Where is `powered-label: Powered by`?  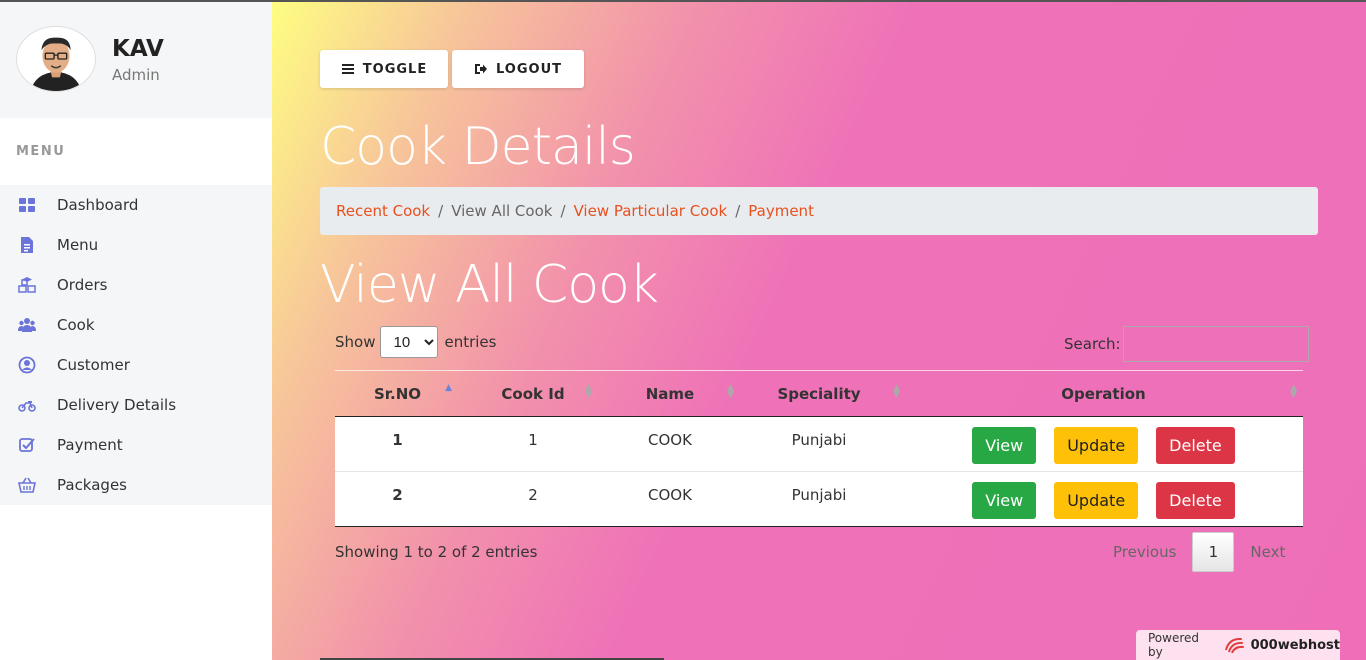
powered-label: Powered by is located at coordinates (1174, 645).